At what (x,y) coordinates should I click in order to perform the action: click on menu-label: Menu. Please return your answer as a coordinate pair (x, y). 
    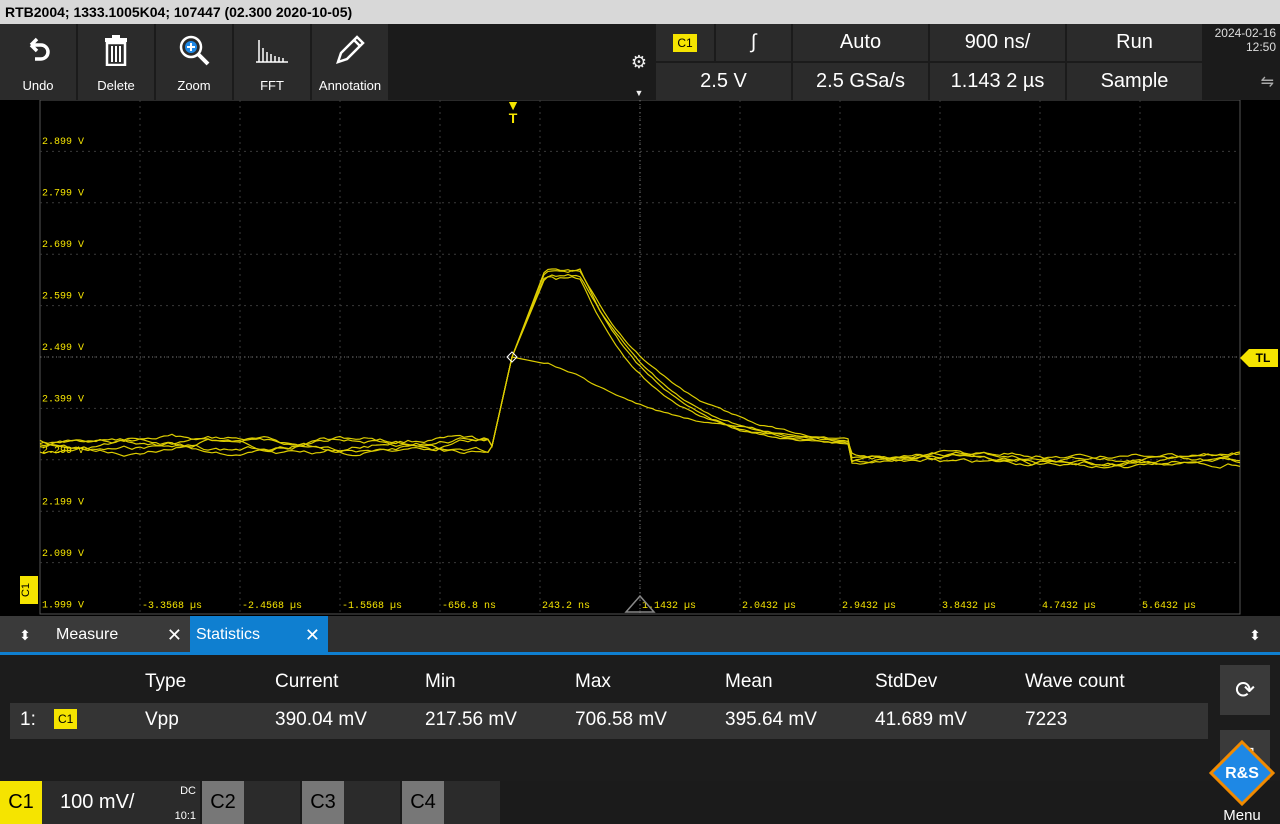
    Looking at the image, I should click on (1242, 815).